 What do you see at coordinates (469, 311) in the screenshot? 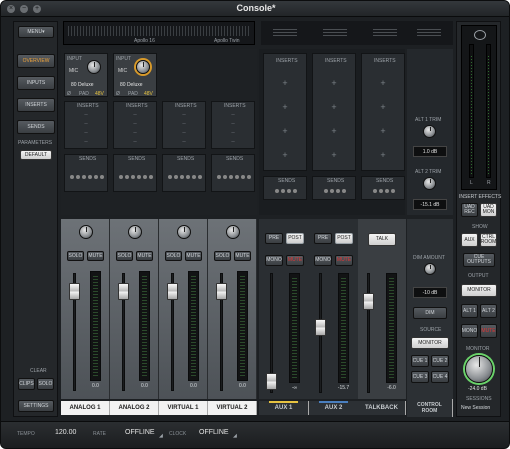
I see `alt1-button: ALT 1` at bounding box center [469, 311].